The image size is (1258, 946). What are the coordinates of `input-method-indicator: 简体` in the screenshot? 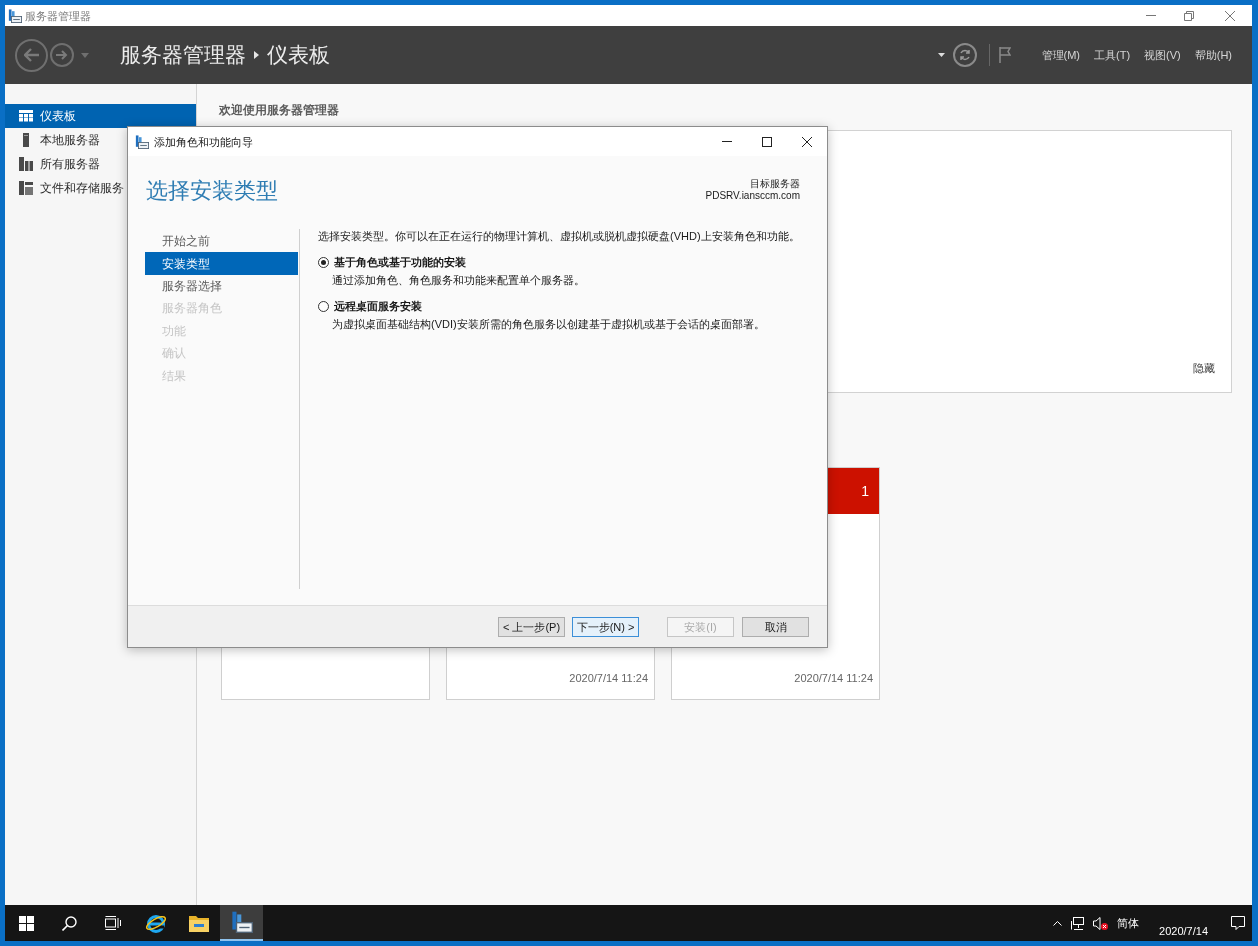 It's located at (1128, 923).